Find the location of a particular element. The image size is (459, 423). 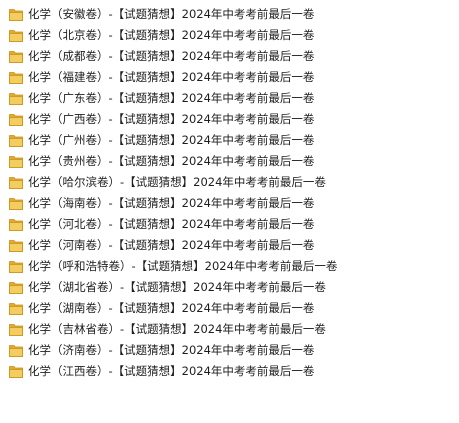

folder-item: 化学（湖南卷）-【试题猜想】2024年中考考前最后一卷 is located at coordinates (229, 308).